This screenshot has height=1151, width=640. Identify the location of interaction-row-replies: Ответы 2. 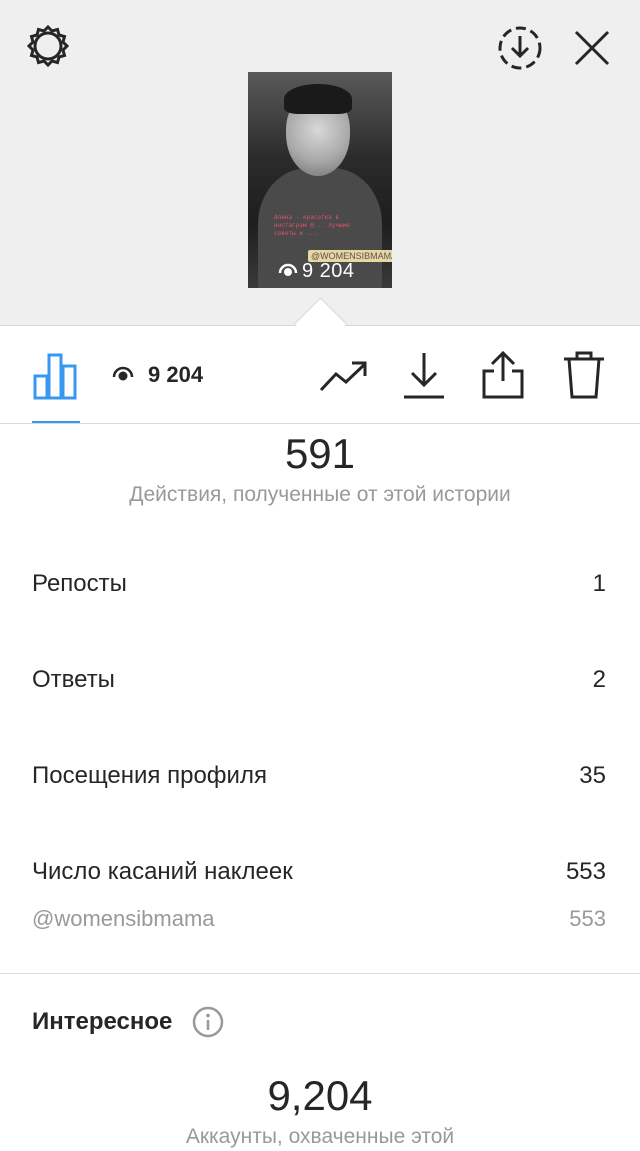
(319, 680).